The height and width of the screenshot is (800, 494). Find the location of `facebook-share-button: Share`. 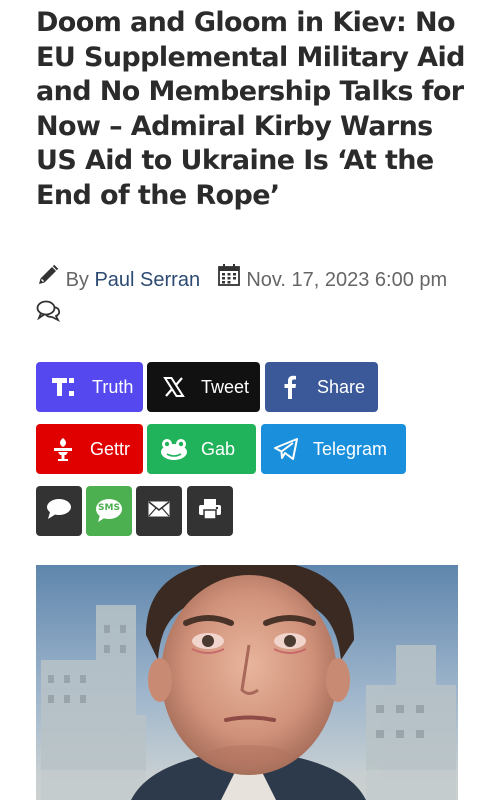

facebook-share-button: Share is located at coordinates (321, 387).